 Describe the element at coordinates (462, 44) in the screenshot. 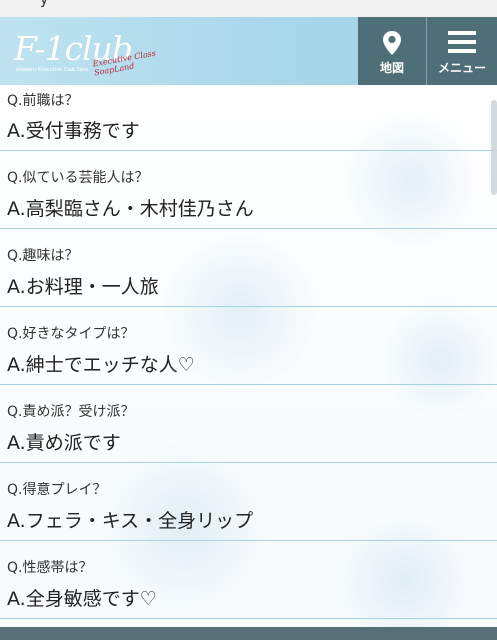

I see `hamburger-menu-icon` at that location.